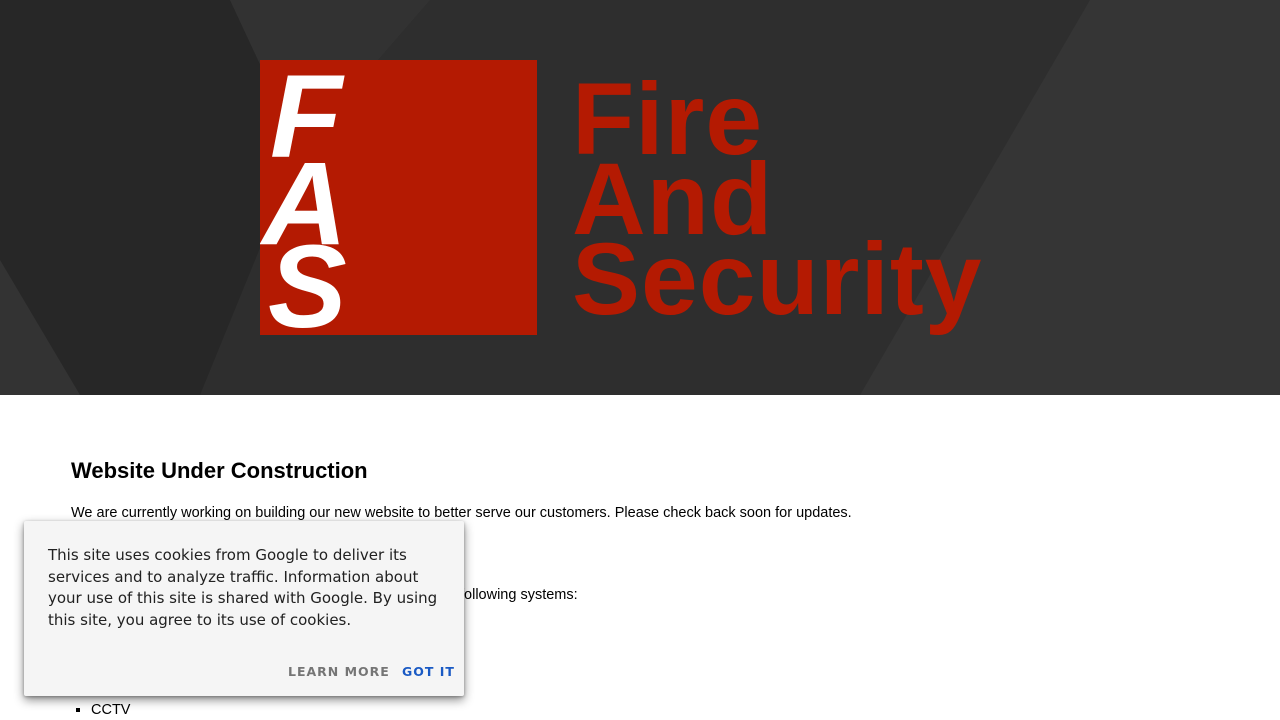  What do you see at coordinates (307, 278) in the screenshot?
I see `logo-letter-s: S` at bounding box center [307, 278].